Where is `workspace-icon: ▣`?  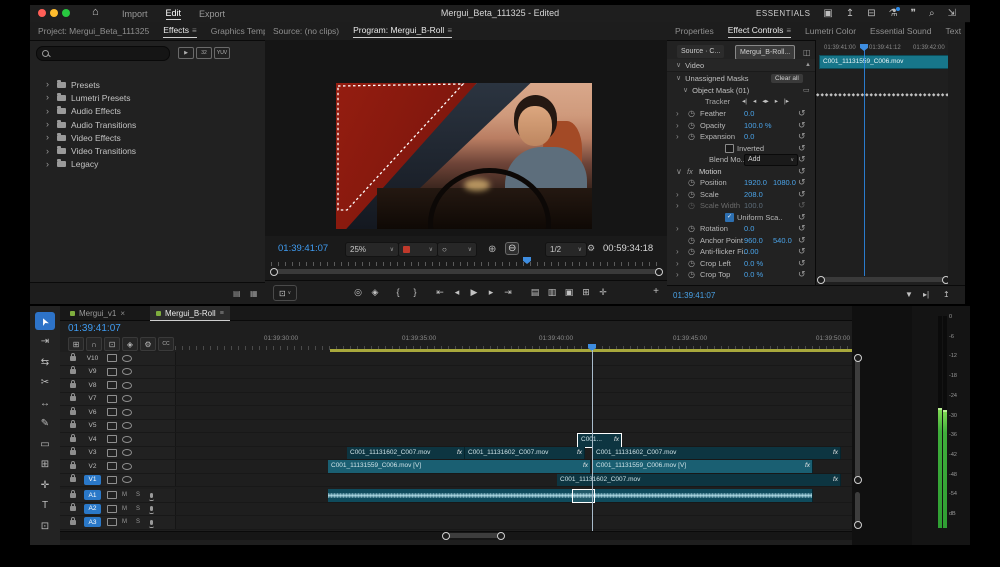 workspace-icon: ▣ is located at coordinates (827, 13).